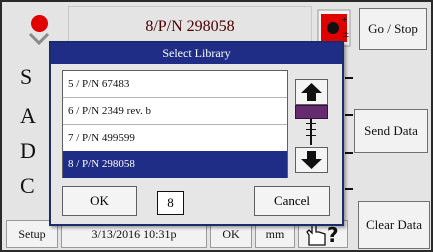 This screenshot has height=252, width=433. Describe the element at coordinates (28, 150) in the screenshot. I see `row-label-d: D` at that location.